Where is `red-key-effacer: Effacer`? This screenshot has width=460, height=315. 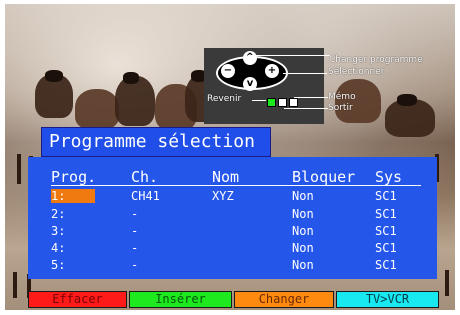 red-key-effacer: Effacer is located at coordinates (77, 299).